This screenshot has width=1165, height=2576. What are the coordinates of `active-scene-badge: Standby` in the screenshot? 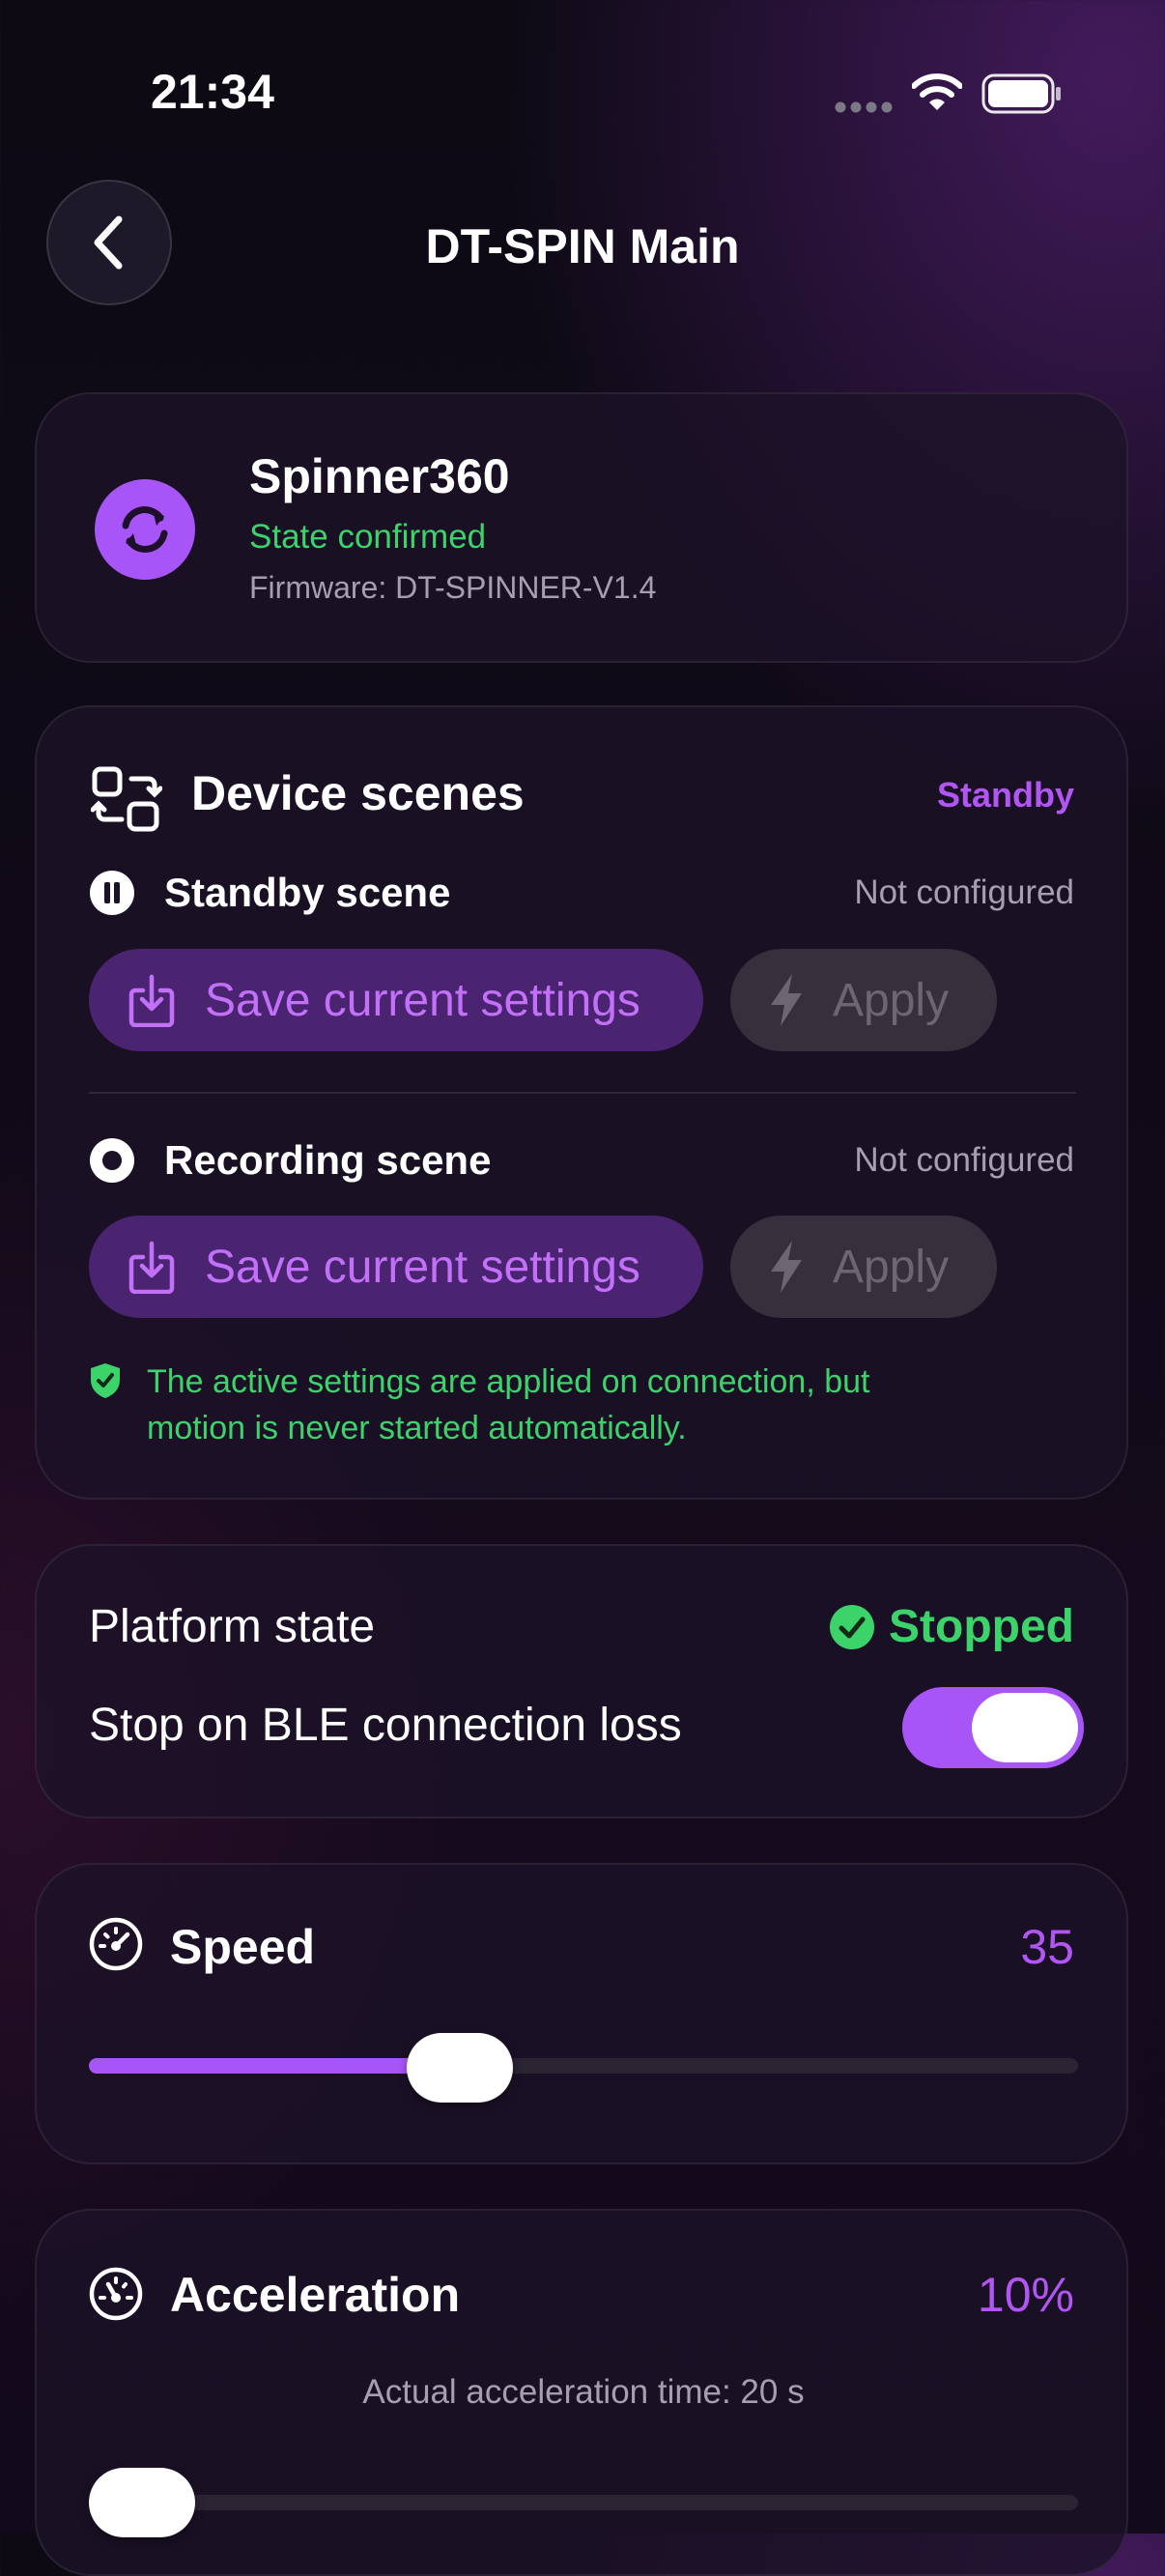 It's located at (1005, 795).